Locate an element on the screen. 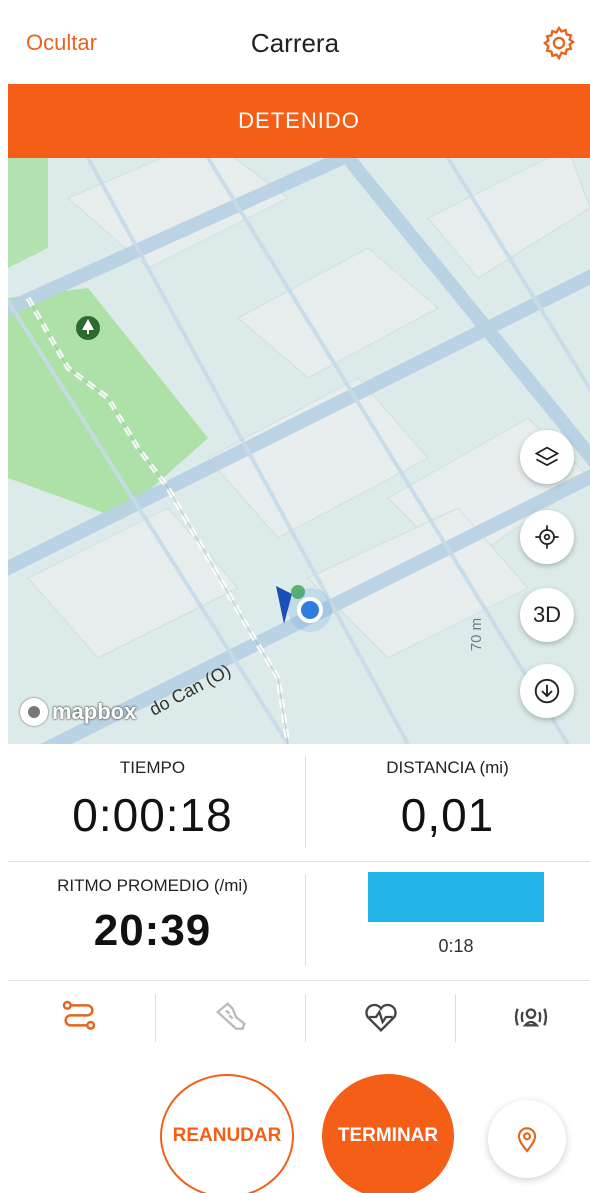 This screenshot has width=590, height=1193. split-time: 0:18 is located at coordinates (456, 946).